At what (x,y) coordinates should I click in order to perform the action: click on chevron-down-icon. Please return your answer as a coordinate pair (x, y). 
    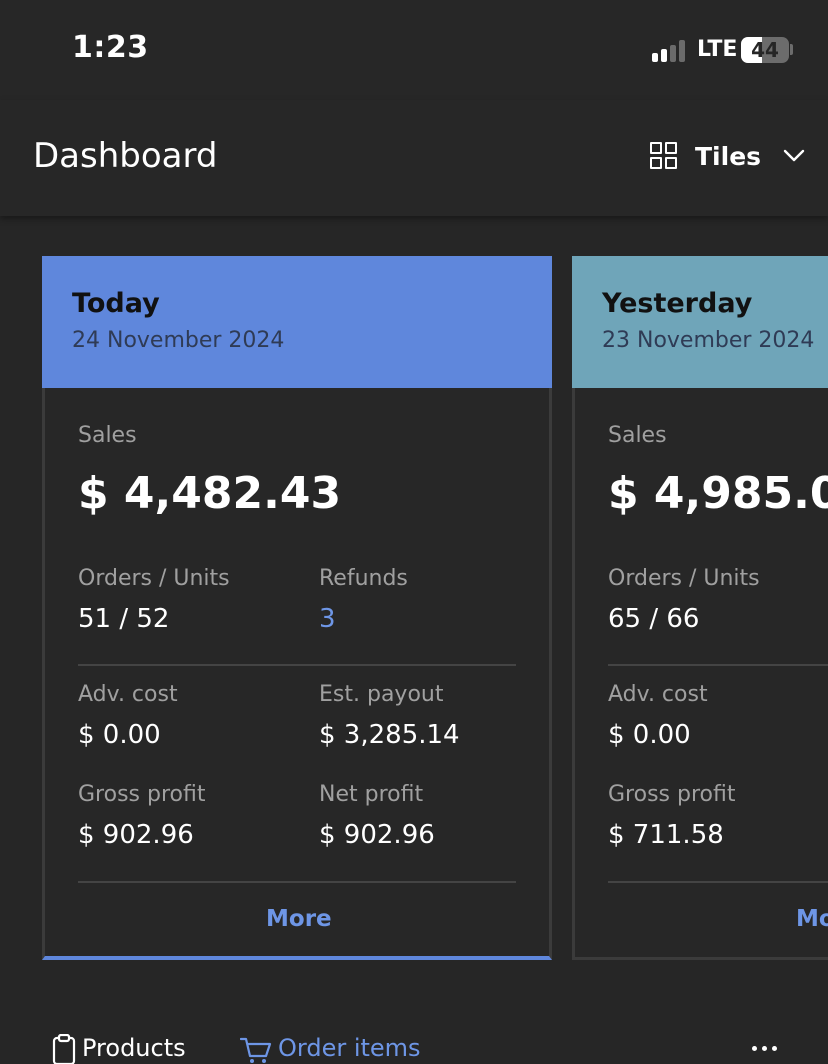
    Looking at the image, I should click on (794, 155).